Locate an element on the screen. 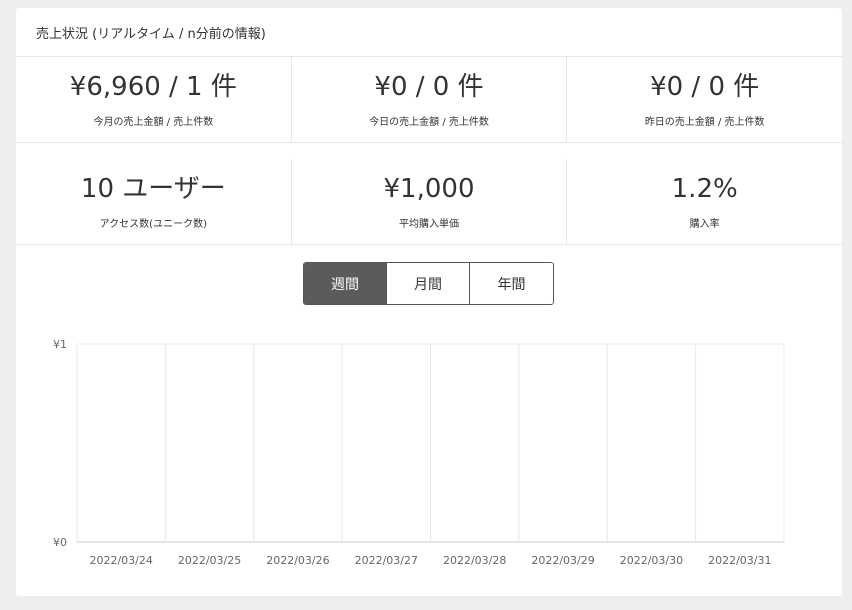  stat-yesterday: ¥0 / 0 件 昨日の売上金額 / 売上件数 is located at coordinates (704, 99).